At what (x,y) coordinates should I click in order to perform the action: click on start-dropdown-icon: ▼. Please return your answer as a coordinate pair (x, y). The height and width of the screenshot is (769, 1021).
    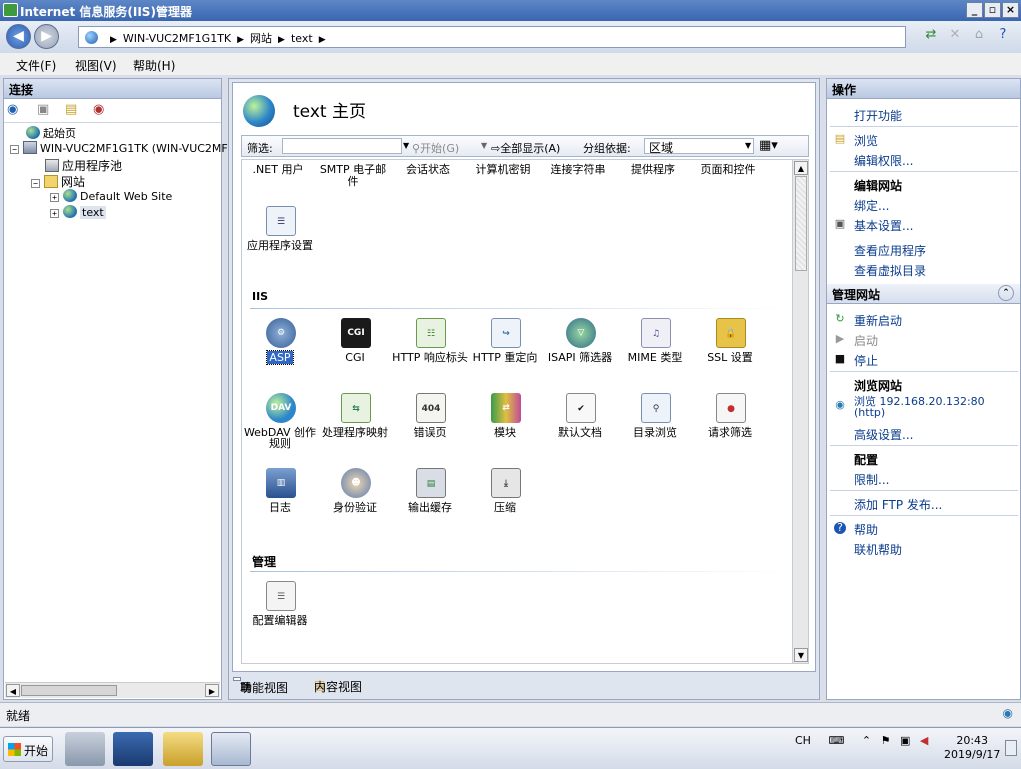
    Looking at the image, I should click on (484, 145).